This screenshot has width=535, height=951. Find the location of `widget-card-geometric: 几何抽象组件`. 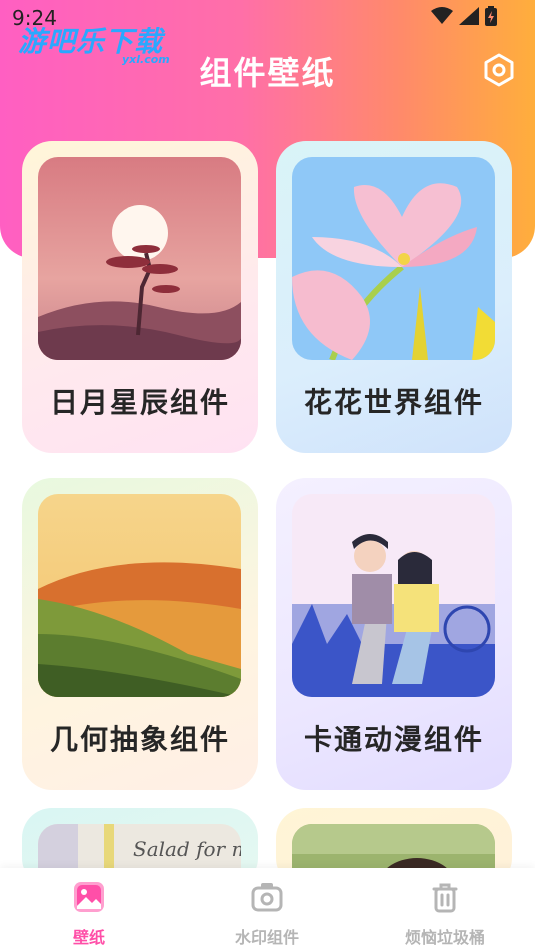

widget-card-geometric: 几何抽象组件 is located at coordinates (140, 634).